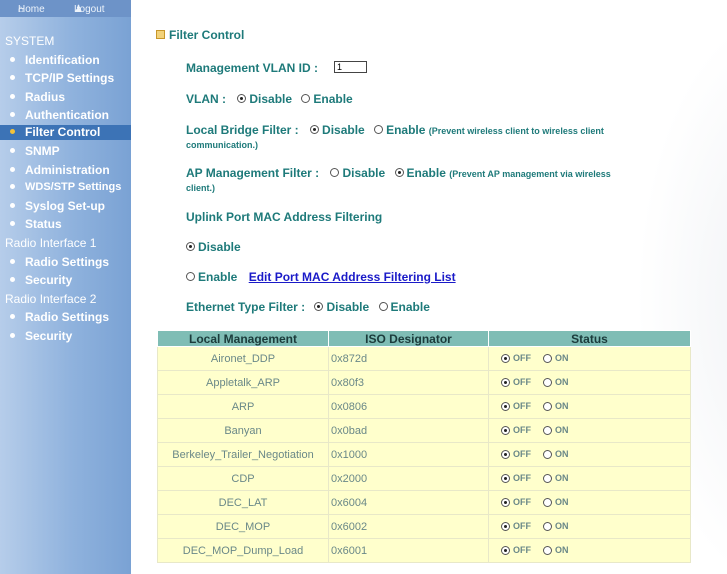  Describe the element at coordinates (243, 502) in the screenshot. I see `row-name: DEC_LAT` at that location.